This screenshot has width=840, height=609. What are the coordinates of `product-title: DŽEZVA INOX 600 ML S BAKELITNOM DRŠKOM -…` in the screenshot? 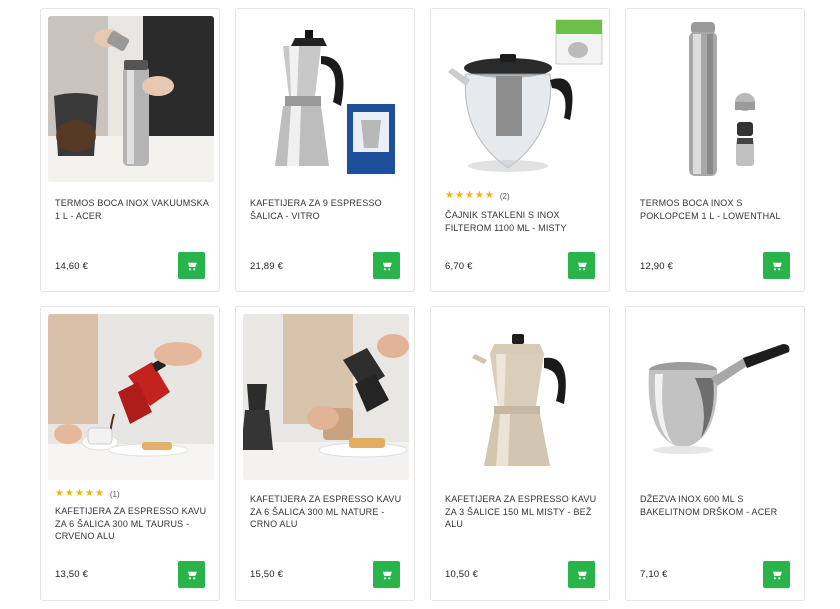 It's located at (717, 505).